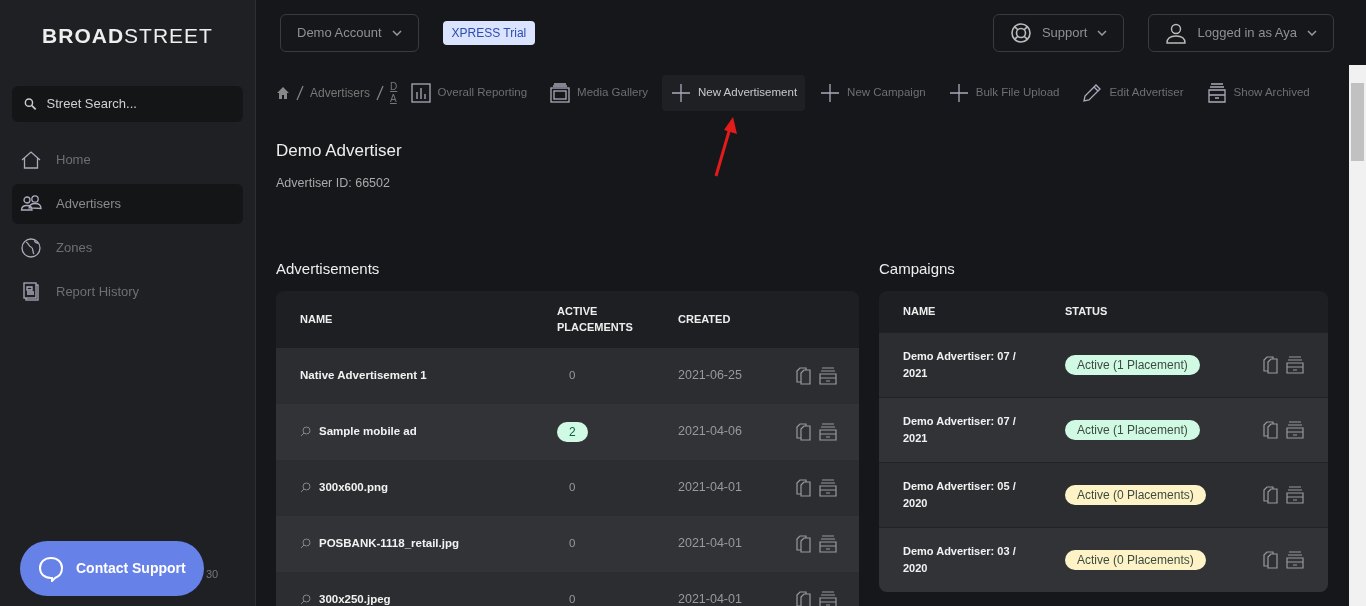  Describe the element at coordinates (127, 291) in the screenshot. I see `sidebar-item: Report History` at that location.